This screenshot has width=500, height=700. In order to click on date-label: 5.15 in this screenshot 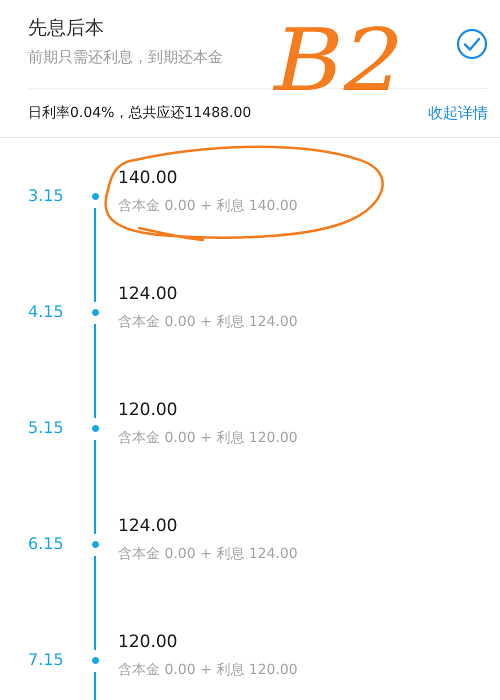, I will do `click(46, 428)`.